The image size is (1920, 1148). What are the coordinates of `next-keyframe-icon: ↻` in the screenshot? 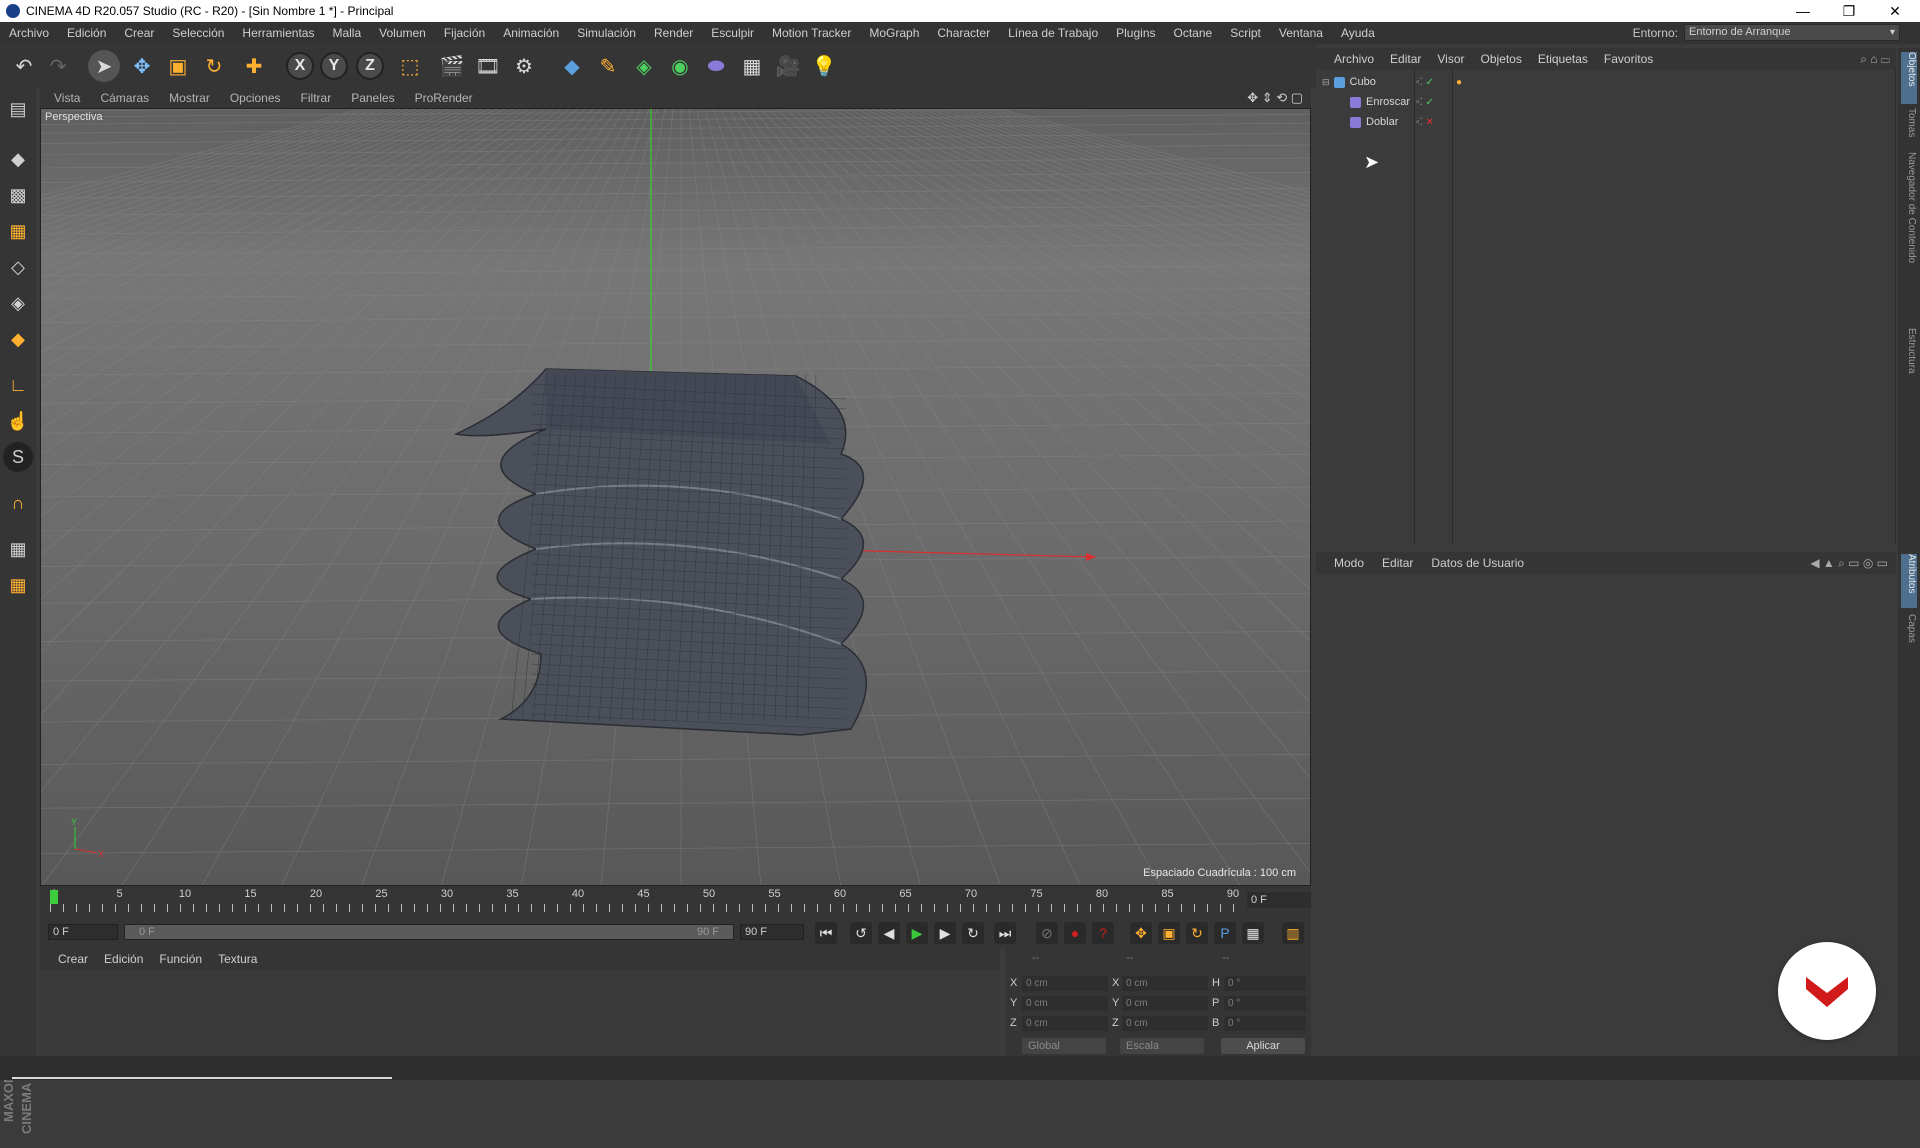 It's located at (973, 933).